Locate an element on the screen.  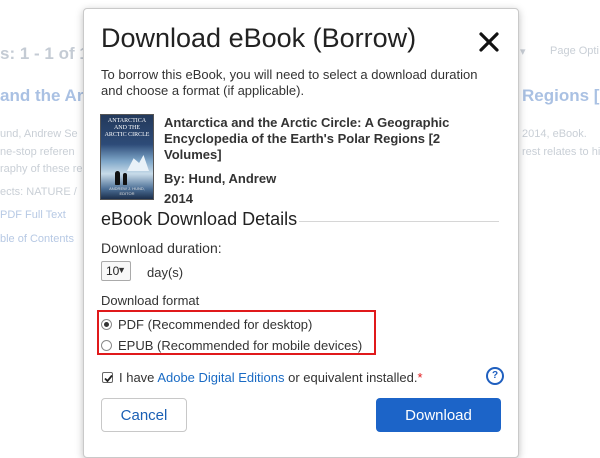
help-icon: ? is located at coordinates (495, 376).